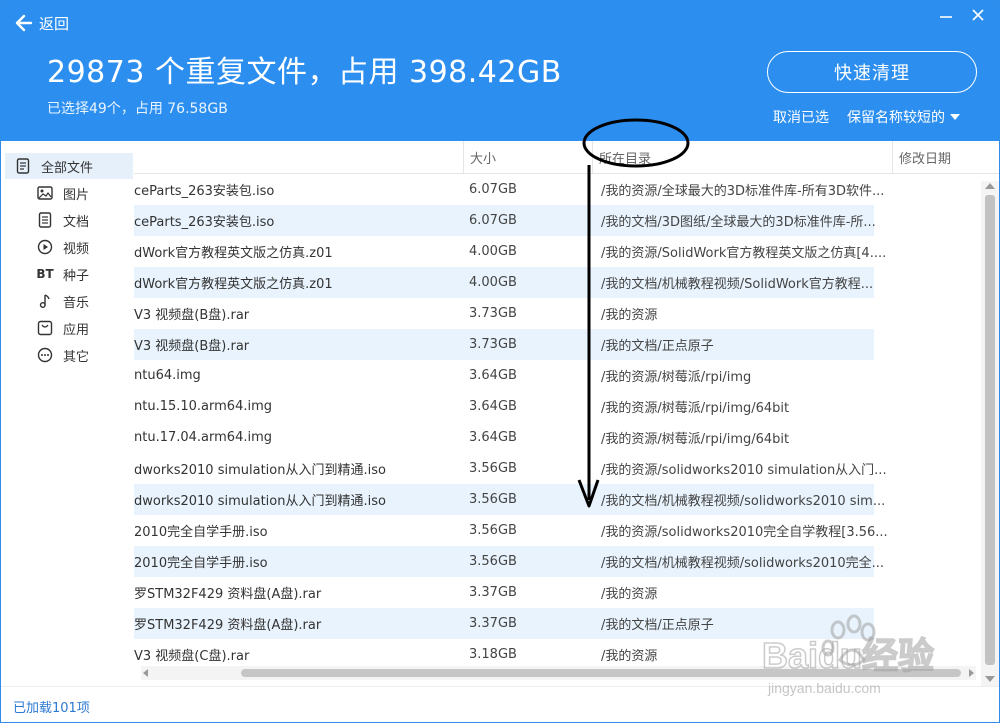  I want to click on horizontal-scroll-thumb, so click(601, 673).